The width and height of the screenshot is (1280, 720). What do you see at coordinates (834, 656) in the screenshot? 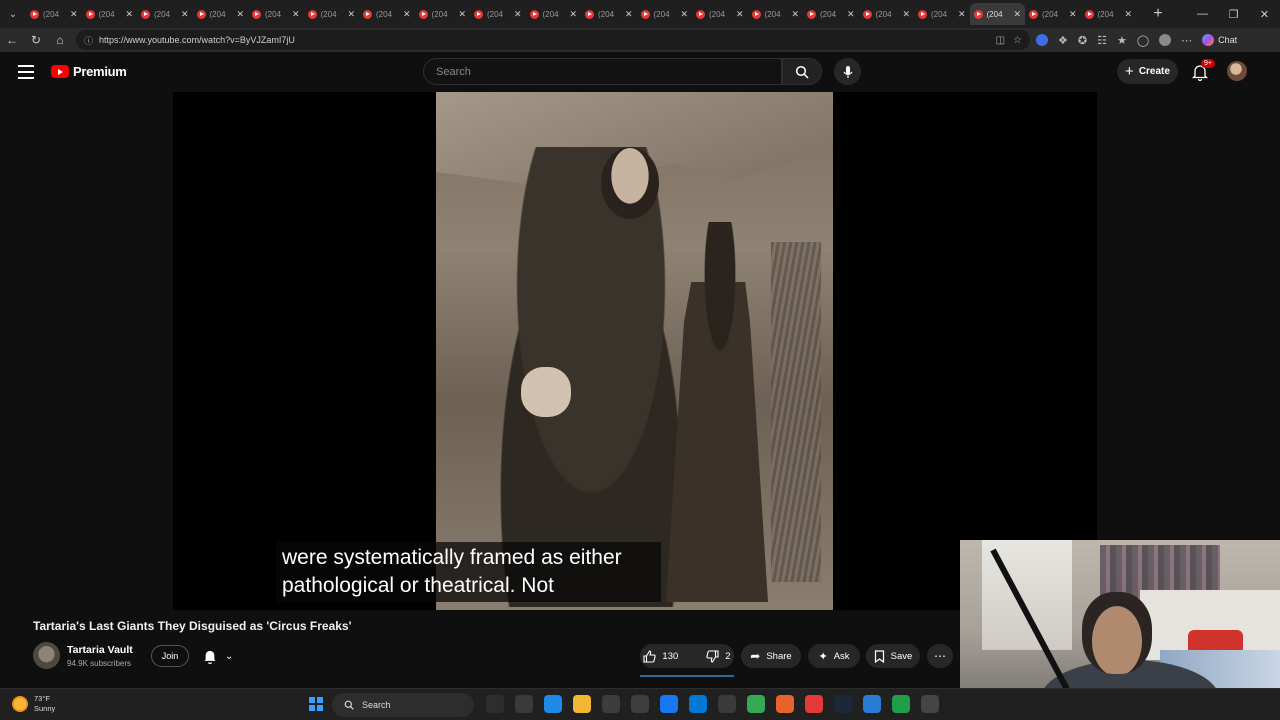
I see `ask-button: ✦ Ask` at bounding box center [834, 656].